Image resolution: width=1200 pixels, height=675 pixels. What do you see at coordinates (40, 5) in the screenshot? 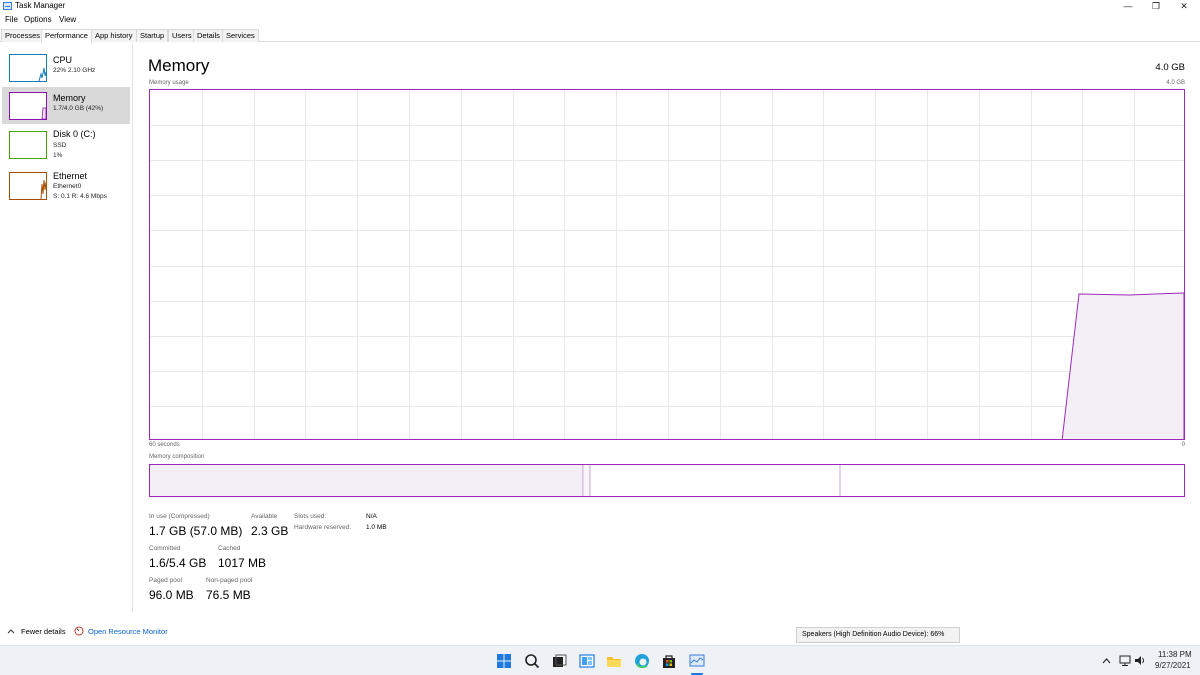
I see `window-title: Task Manager` at bounding box center [40, 5].